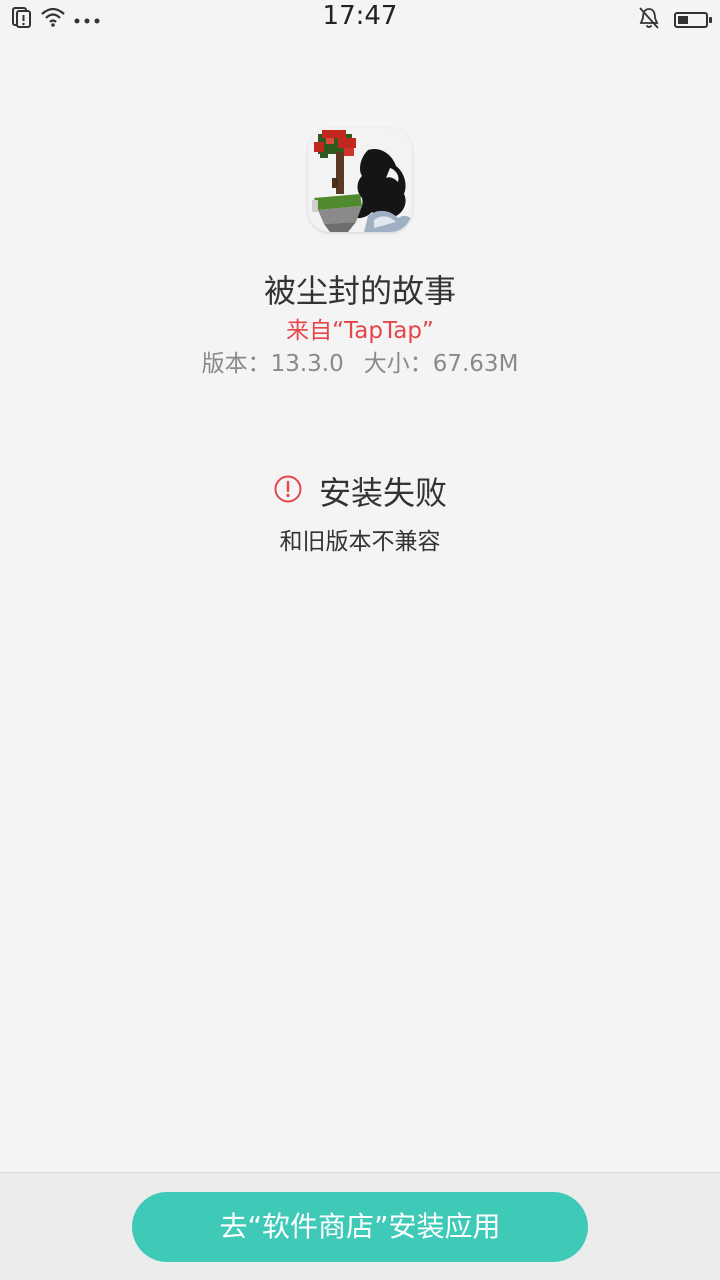 The image size is (720, 1280). I want to click on status-bar: 17:47, so click(360, 18).